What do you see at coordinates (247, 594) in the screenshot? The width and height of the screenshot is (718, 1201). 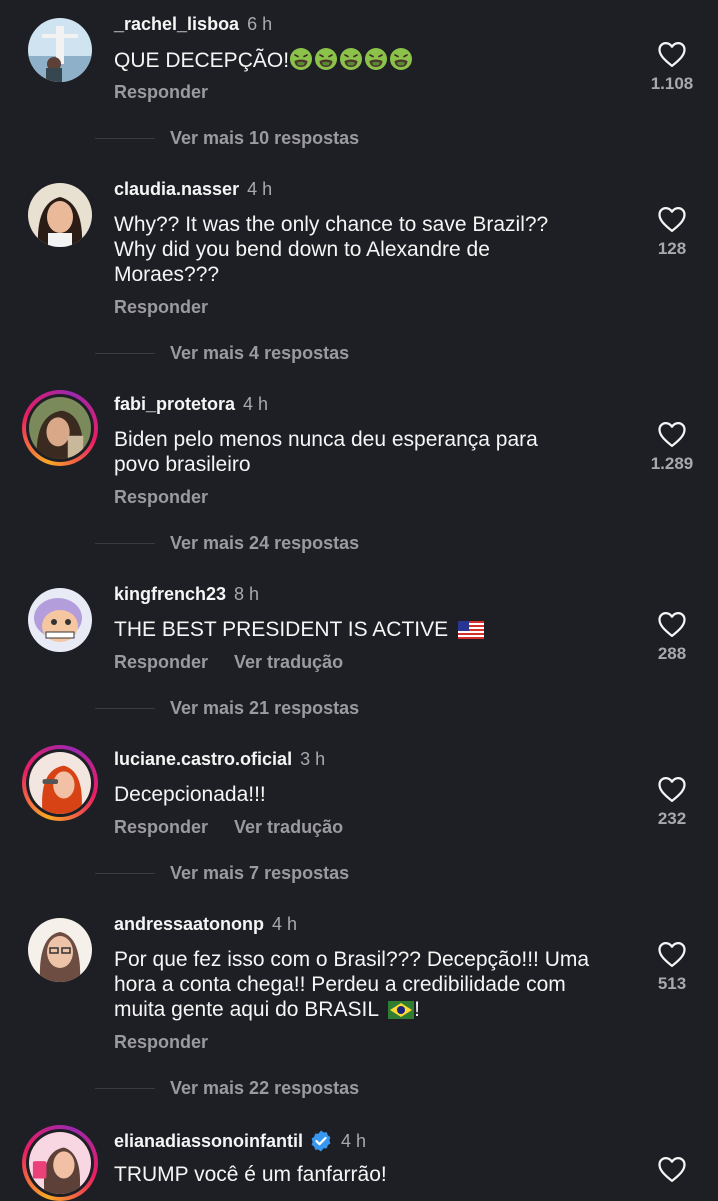 I see `timestamp: 8 h` at bounding box center [247, 594].